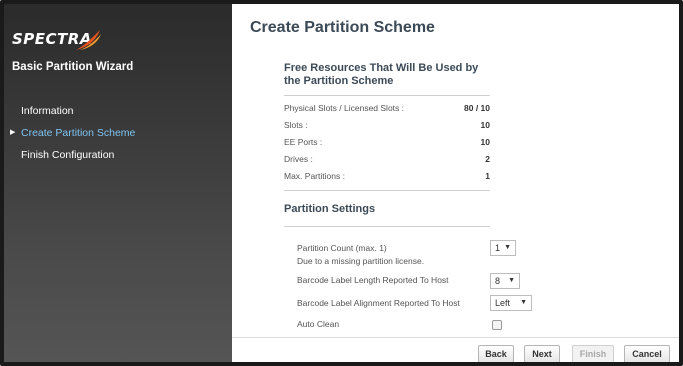 This screenshot has width=683, height=366. Describe the element at coordinates (78, 133) in the screenshot. I see `nav-item-label: Create Partition Scheme` at that location.